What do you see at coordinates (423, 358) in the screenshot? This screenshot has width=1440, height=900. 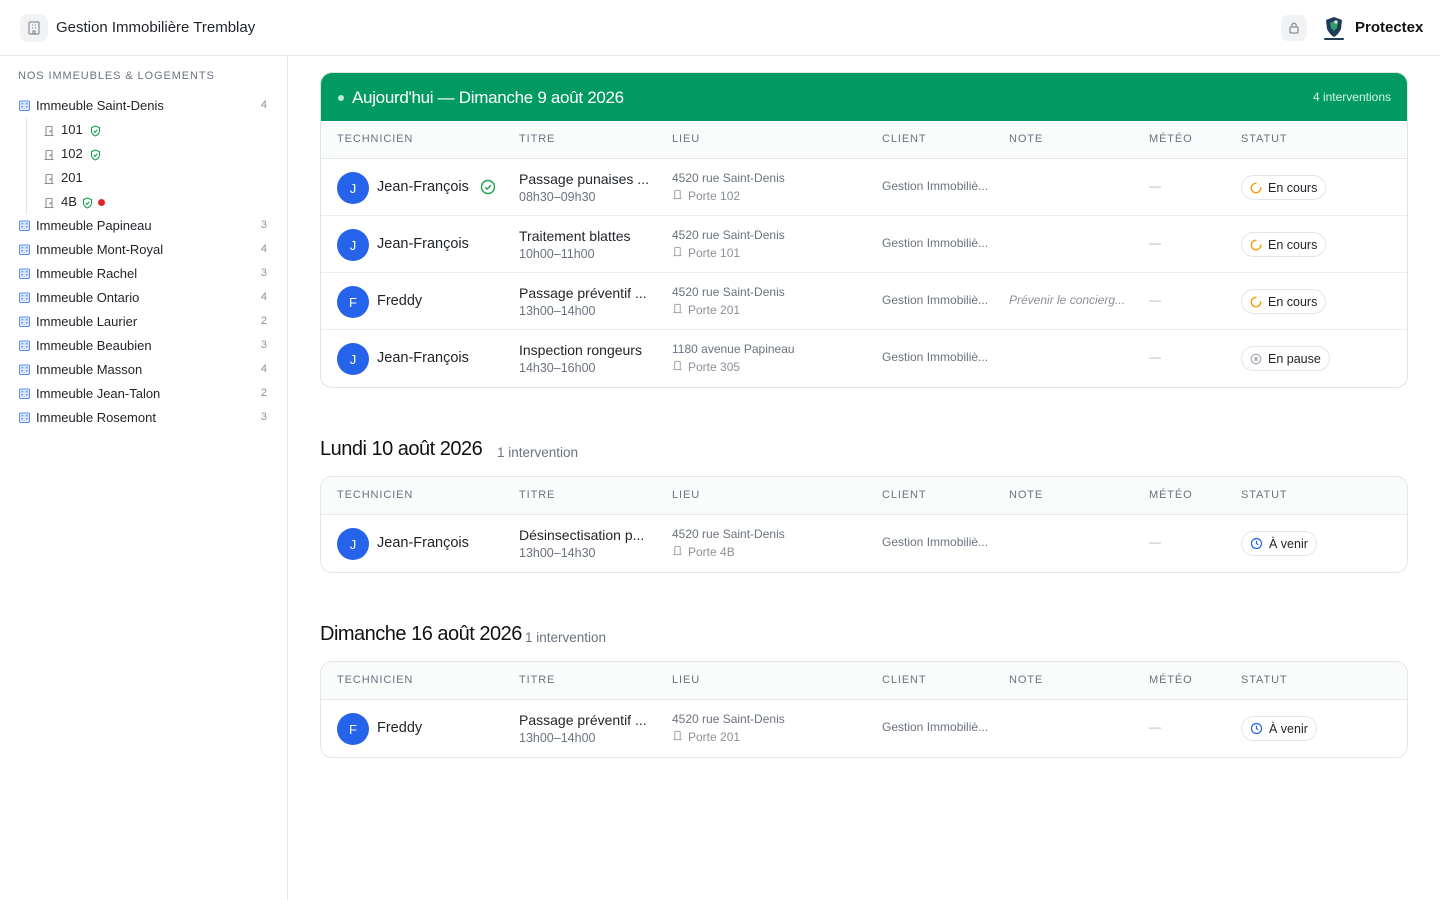 I see `technician-name: Jean-François` at bounding box center [423, 358].